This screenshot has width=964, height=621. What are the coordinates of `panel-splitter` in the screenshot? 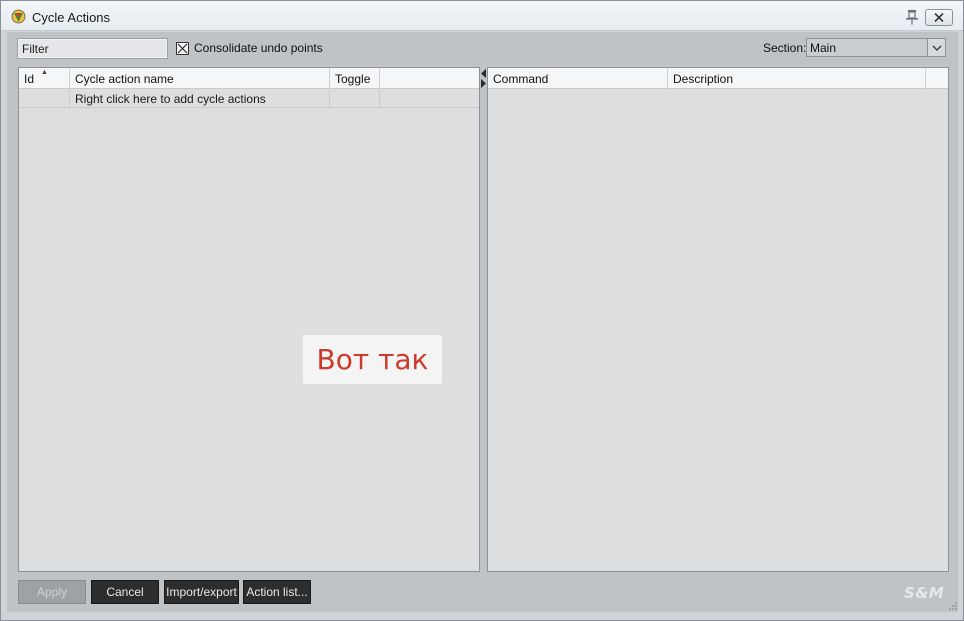 It's located at (483, 319).